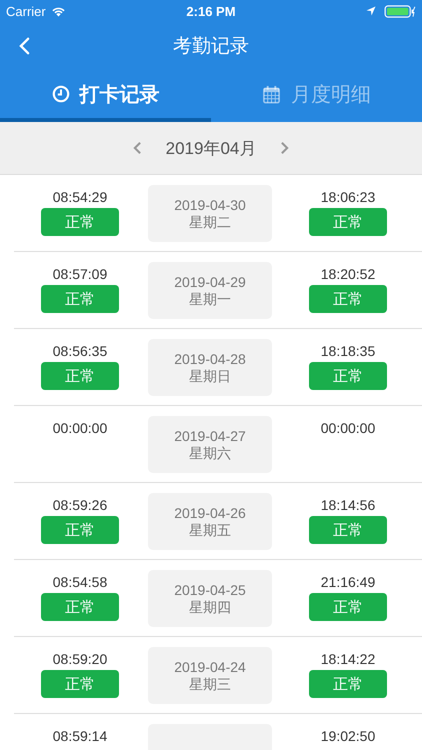 The height and width of the screenshot is (750, 422). What do you see at coordinates (211, 11) in the screenshot?
I see `status-time: 2:16 PM` at bounding box center [211, 11].